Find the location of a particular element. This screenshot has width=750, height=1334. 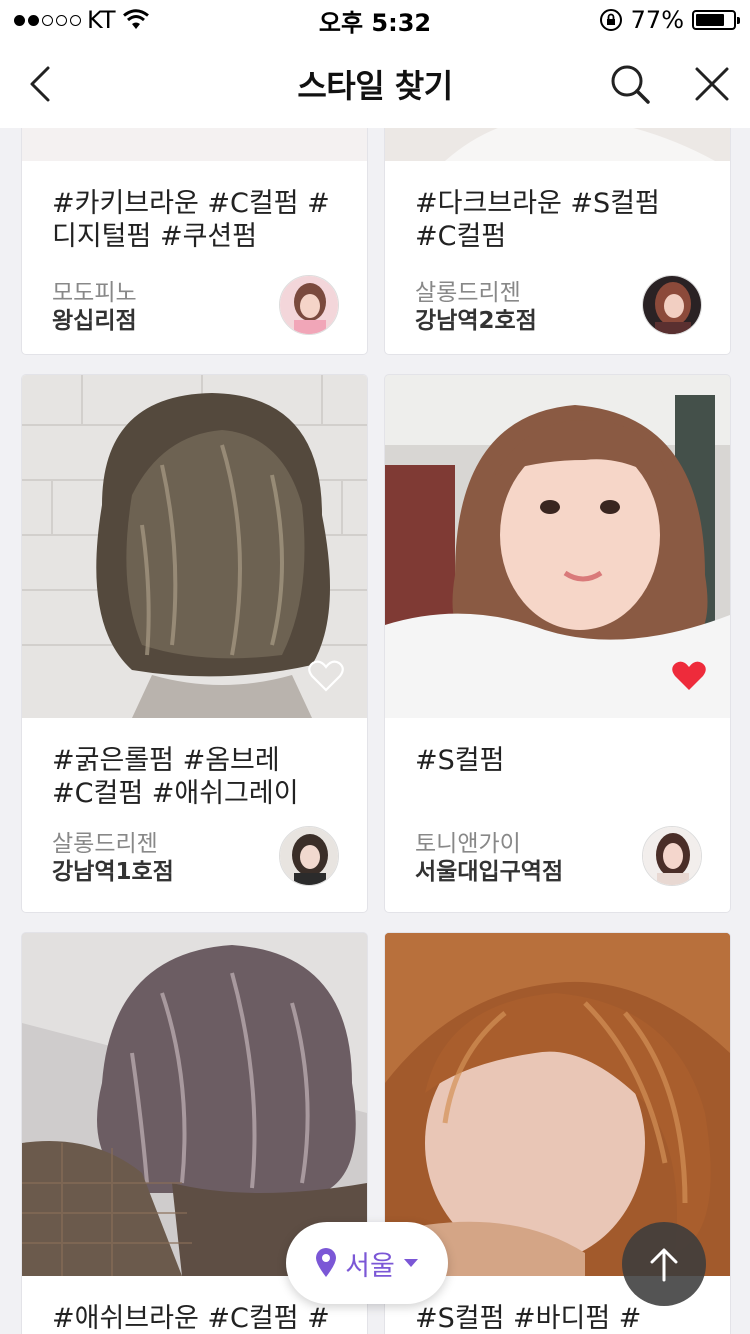

style-tags: #S컬펌 #바디펌 #애쉬브 is located at coordinates (528, 1318).